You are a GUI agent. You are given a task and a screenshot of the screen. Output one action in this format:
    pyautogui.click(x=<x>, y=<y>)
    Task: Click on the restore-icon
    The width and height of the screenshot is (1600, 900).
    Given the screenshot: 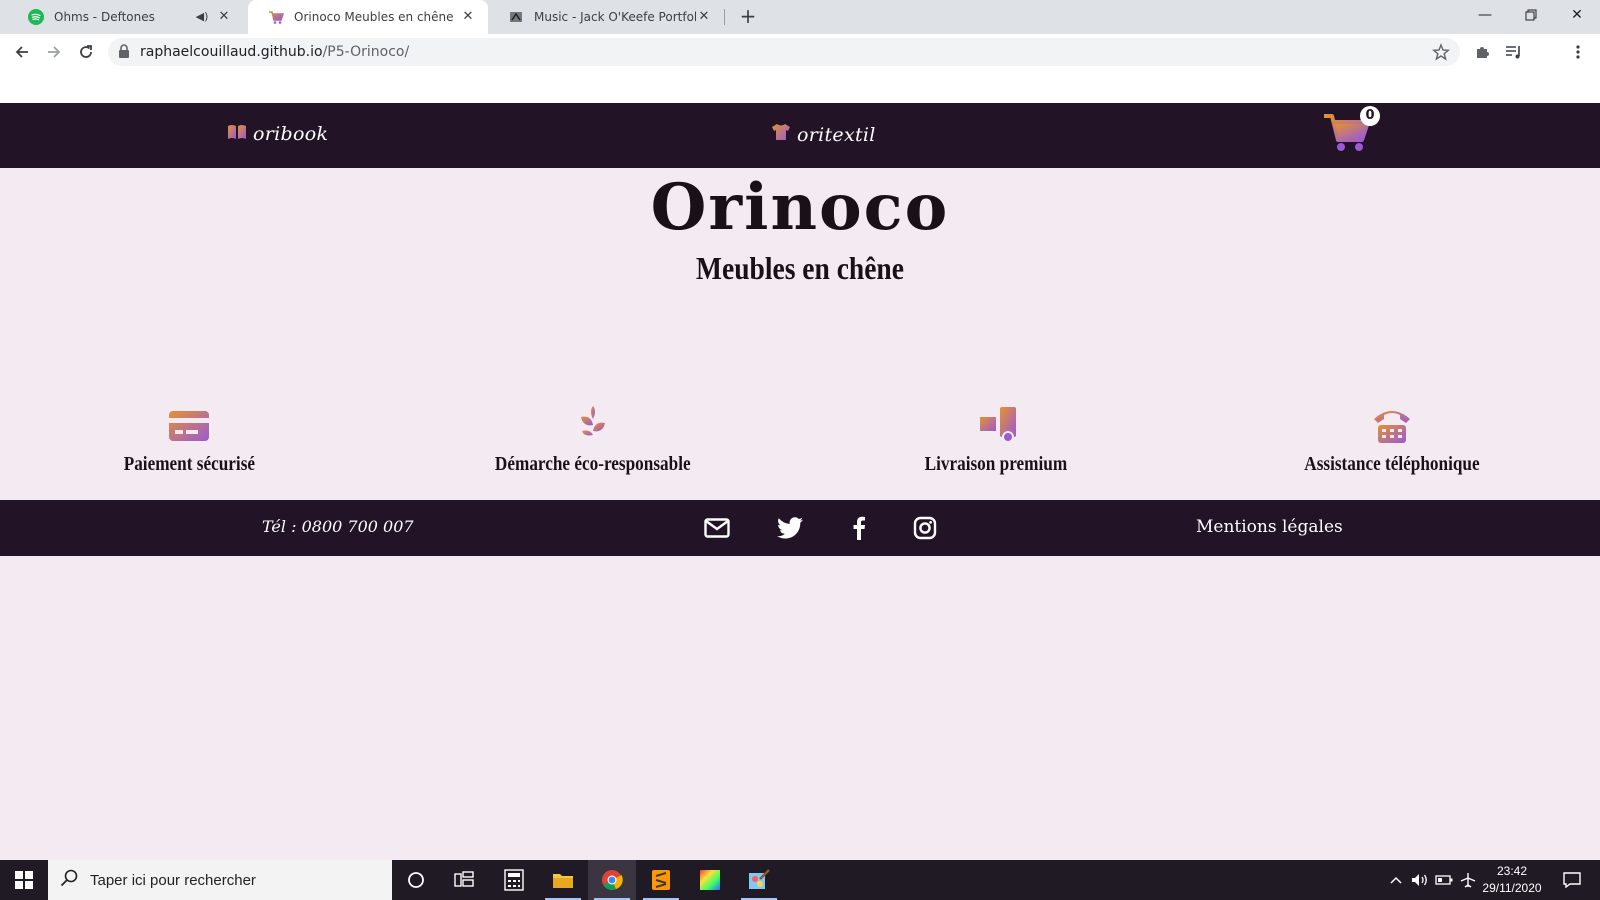 What is the action you would take?
    pyautogui.click(x=1531, y=15)
    